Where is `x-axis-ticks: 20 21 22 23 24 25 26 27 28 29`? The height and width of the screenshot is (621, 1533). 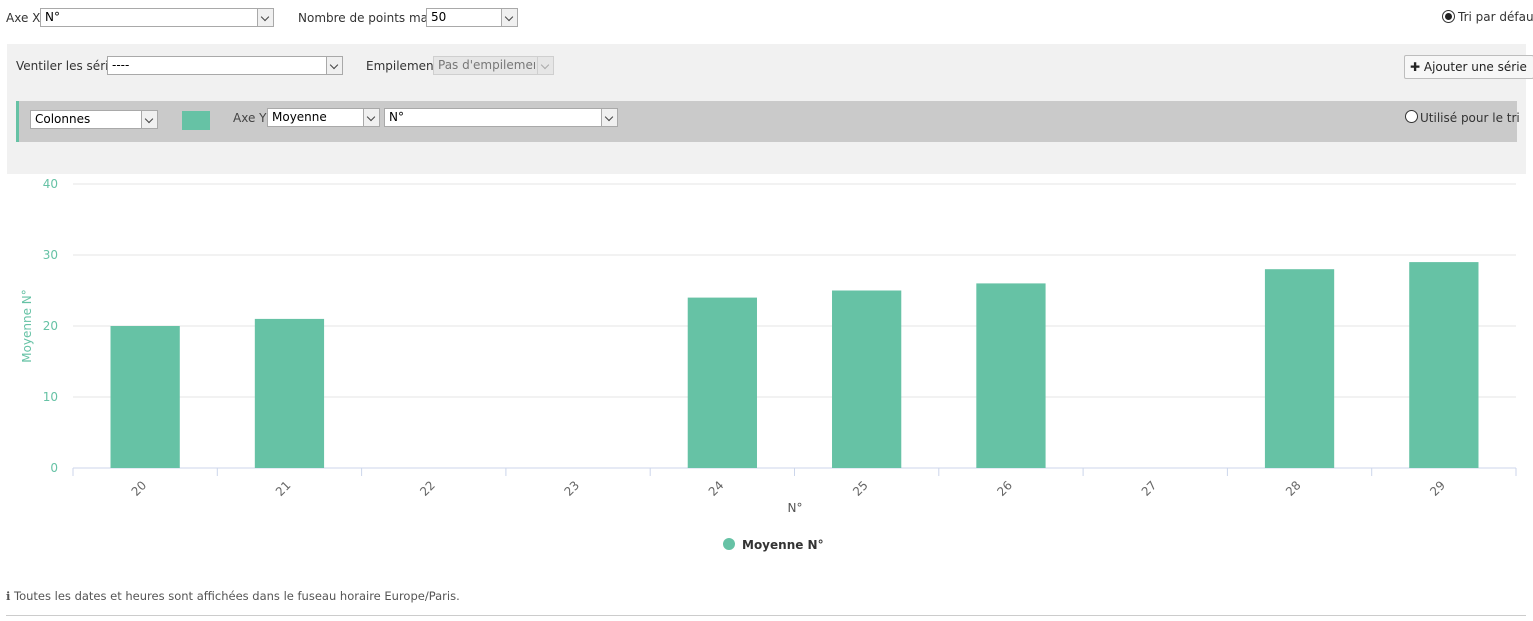
x-axis-ticks: 20 21 22 23 24 25 26 27 28 29 is located at coordinates (794, 483).